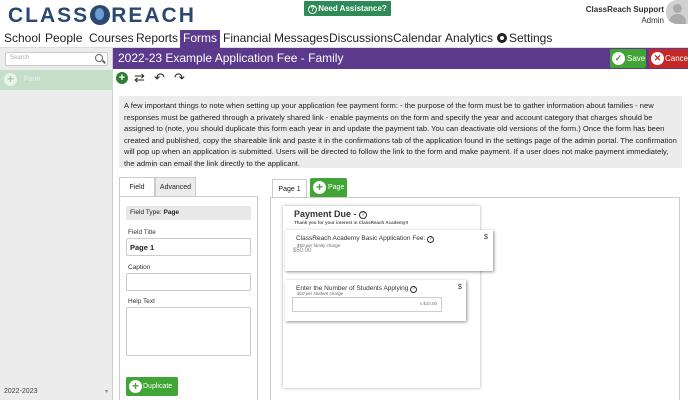 The image size is (688, 400). Describe the element at coordinates (367, 304) in the screenshot. I see `student-count-input: x $10.00` at that location.